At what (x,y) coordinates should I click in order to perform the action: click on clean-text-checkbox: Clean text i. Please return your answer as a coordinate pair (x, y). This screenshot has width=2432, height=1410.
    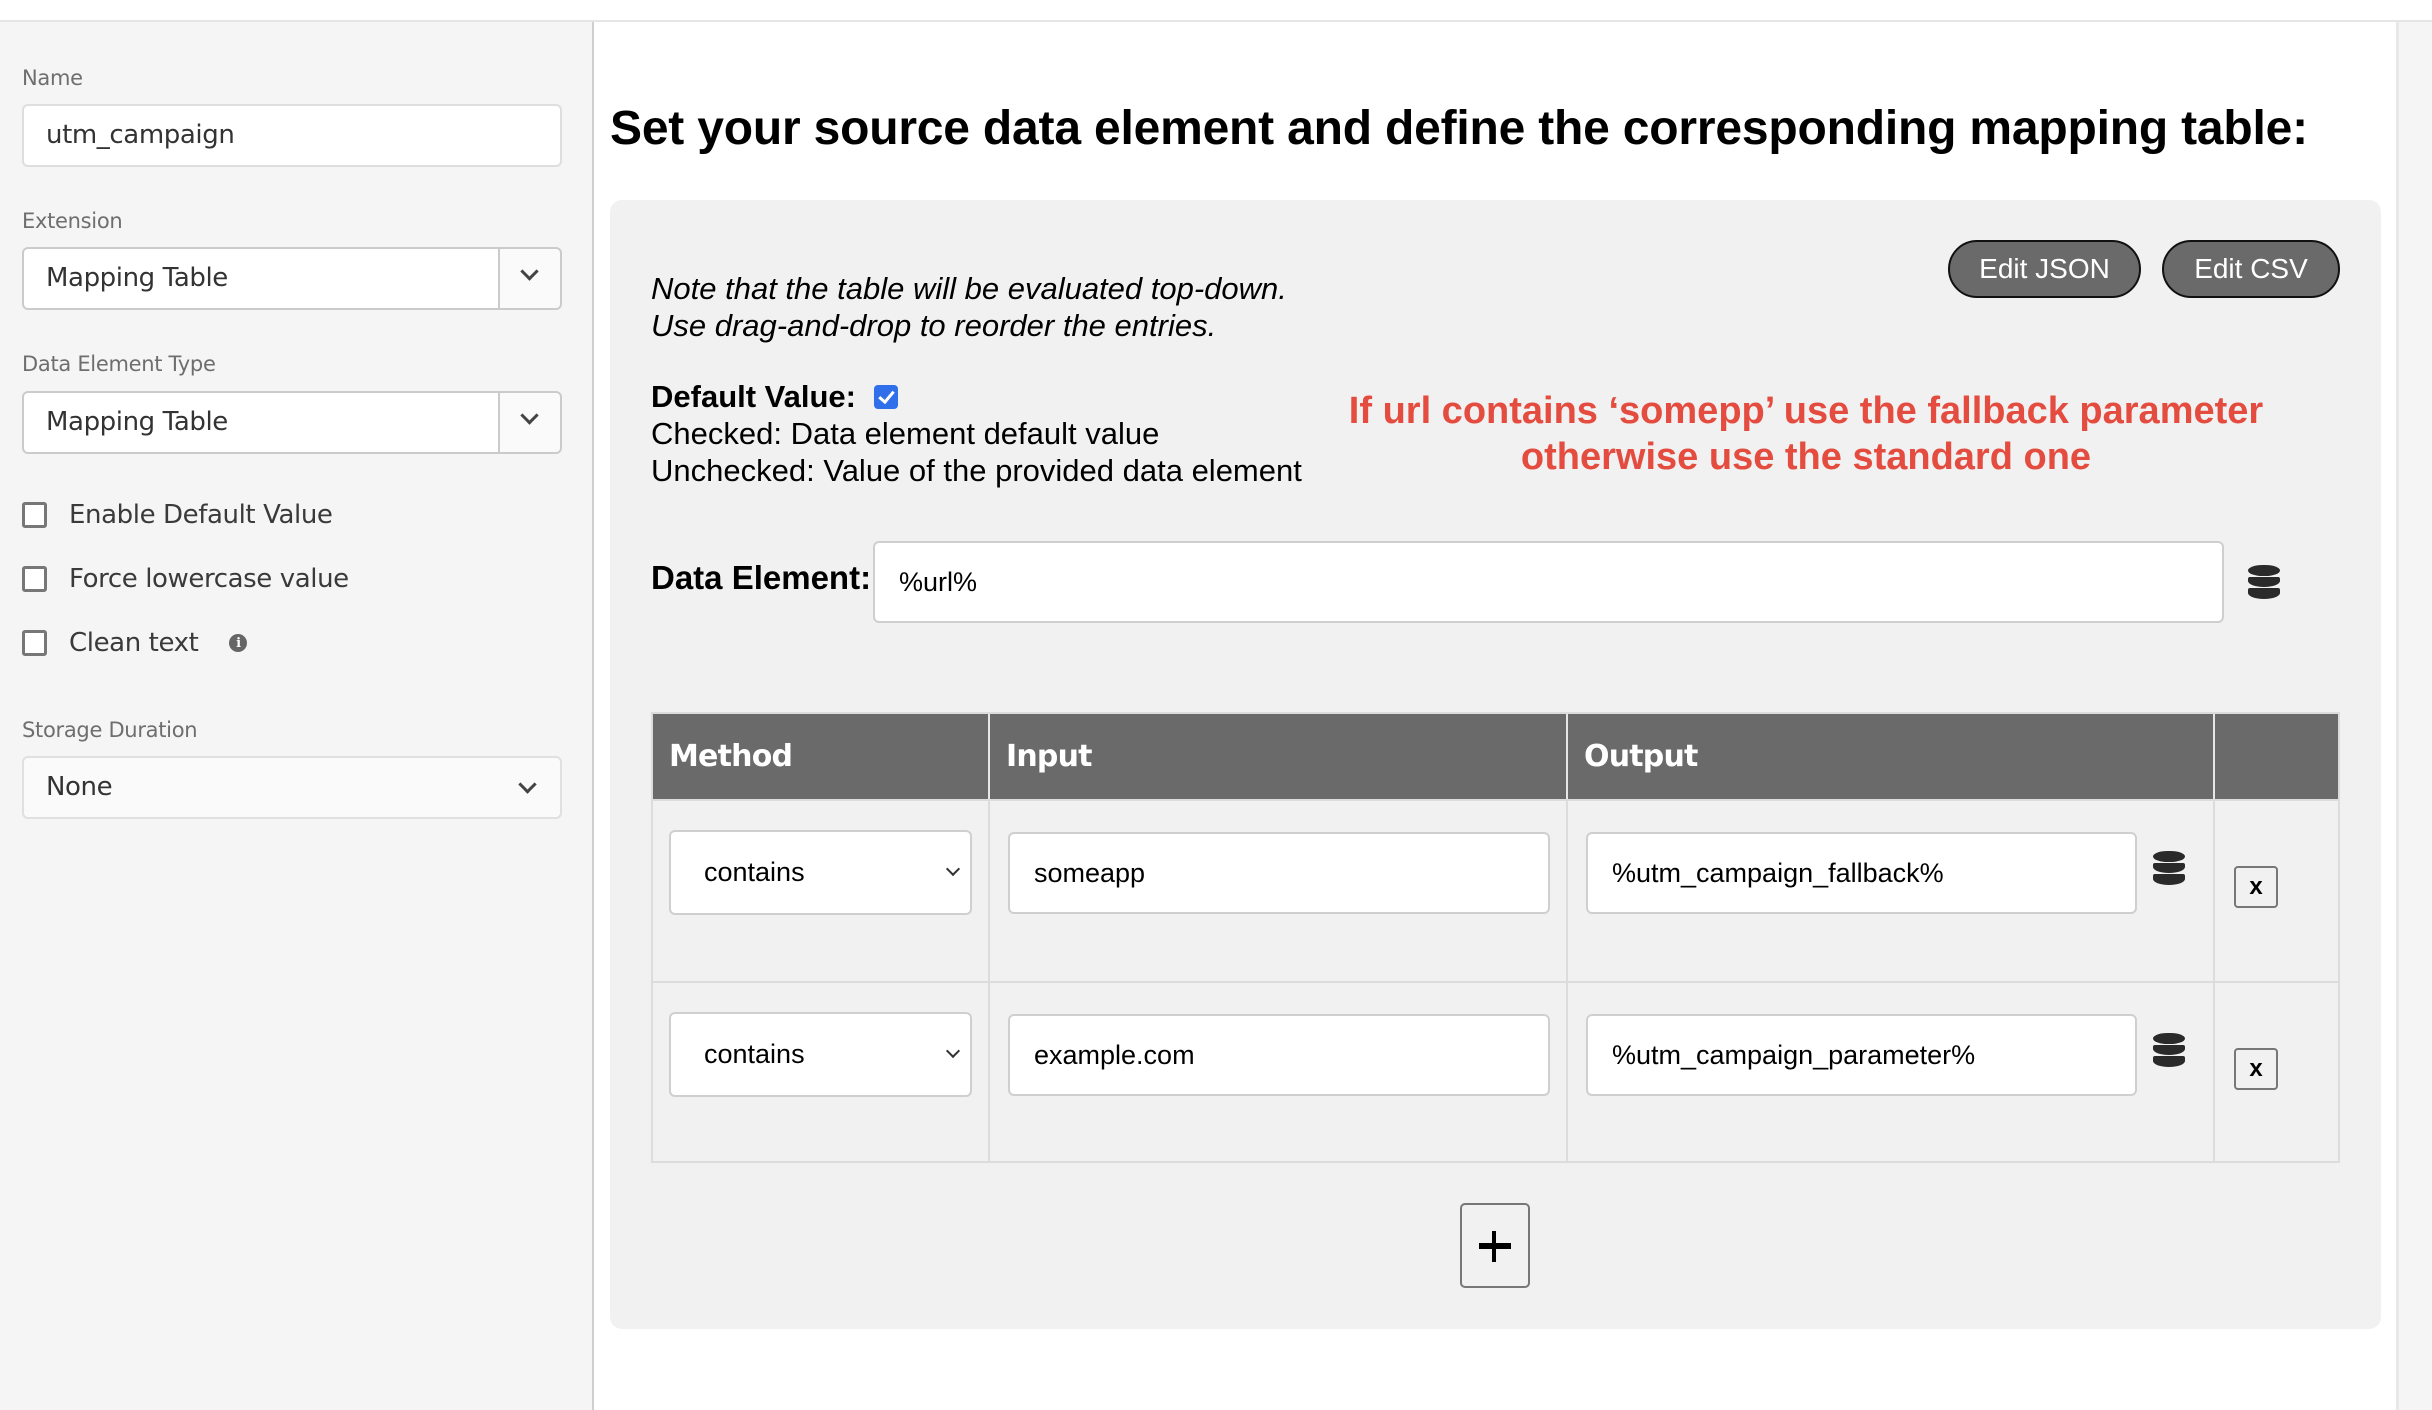
    Looking at the image, I should click on (135, 643).